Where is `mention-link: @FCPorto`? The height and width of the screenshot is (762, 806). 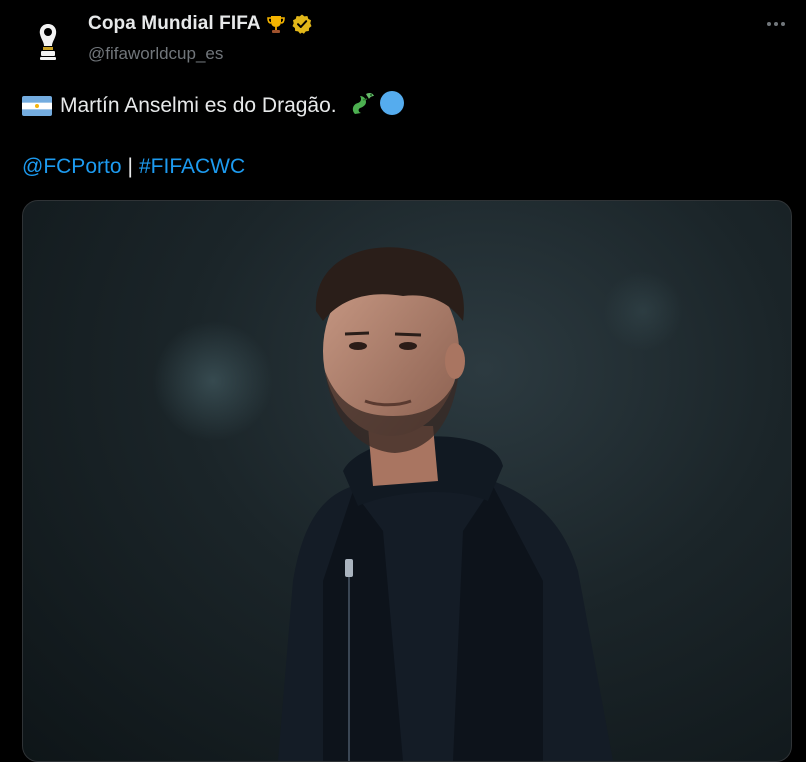
mention-link: @FCPorto is located at coordinates (72, 167).